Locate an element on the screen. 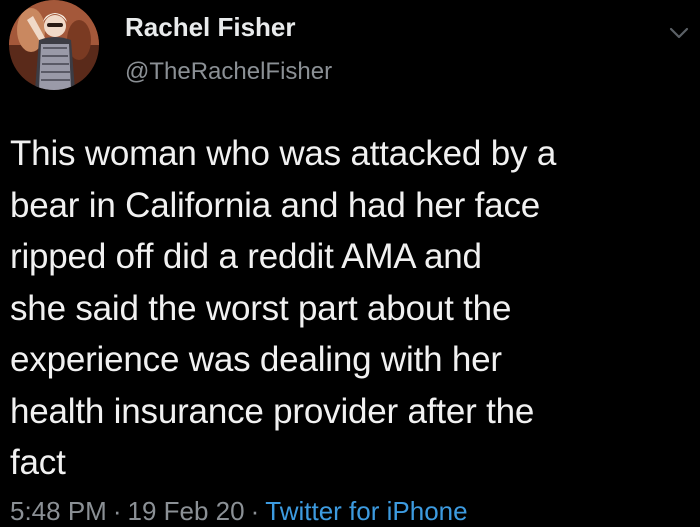  tweet-text-line: bear in California and had her face is located at coordinates (275, 205).